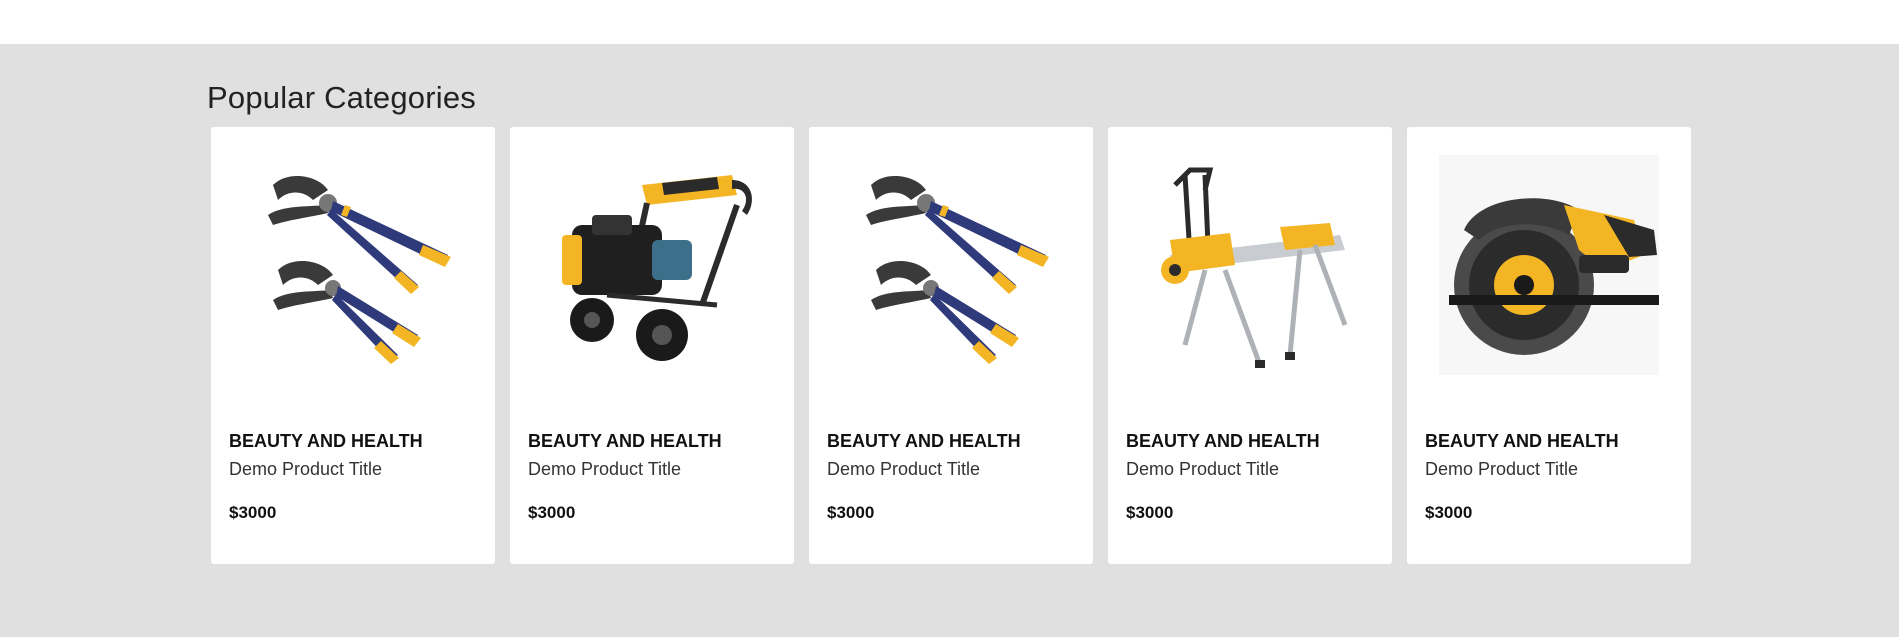 The height and width of the screenshot is (637, 1899). What do you see at coordinates (949, 22) in the screenshot?
I see `top-bar` at bounding box center [949, 22].